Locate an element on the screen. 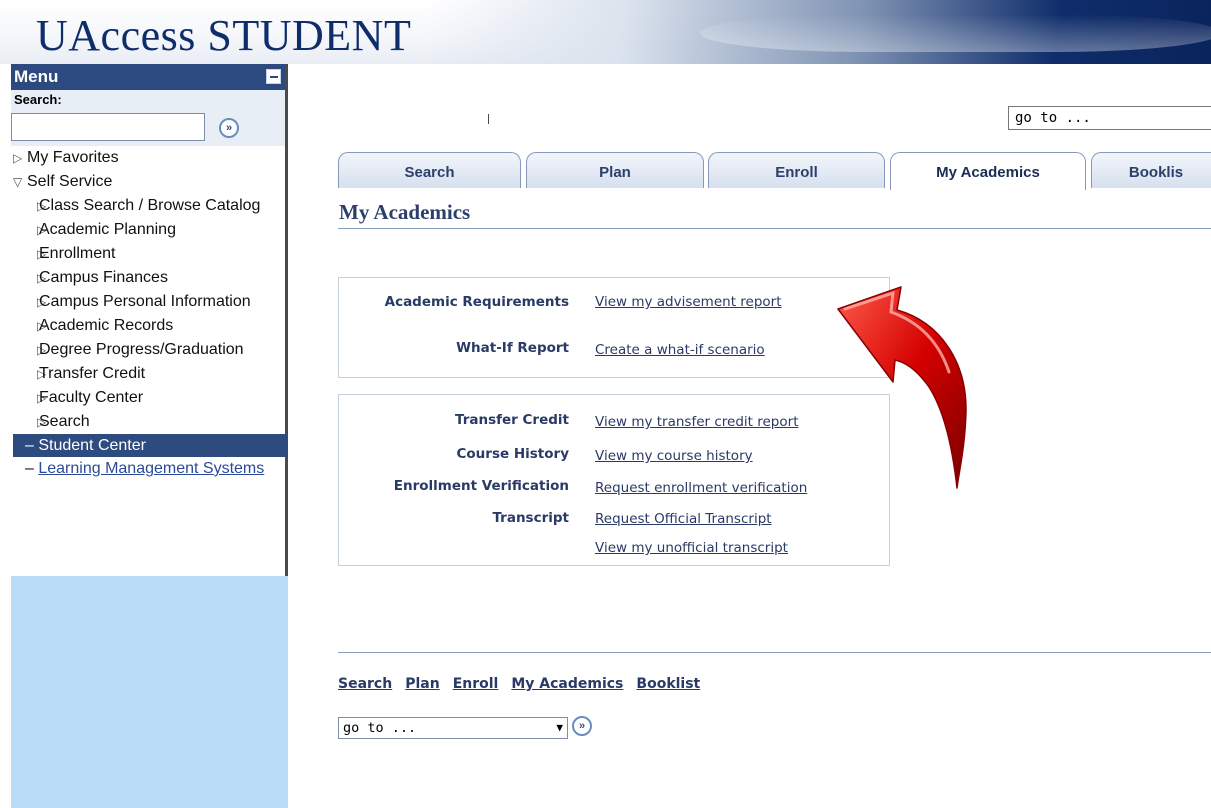  menu-item-campus-personal-information: ▷Campus Personal Information is located at coordinates (149, 302).